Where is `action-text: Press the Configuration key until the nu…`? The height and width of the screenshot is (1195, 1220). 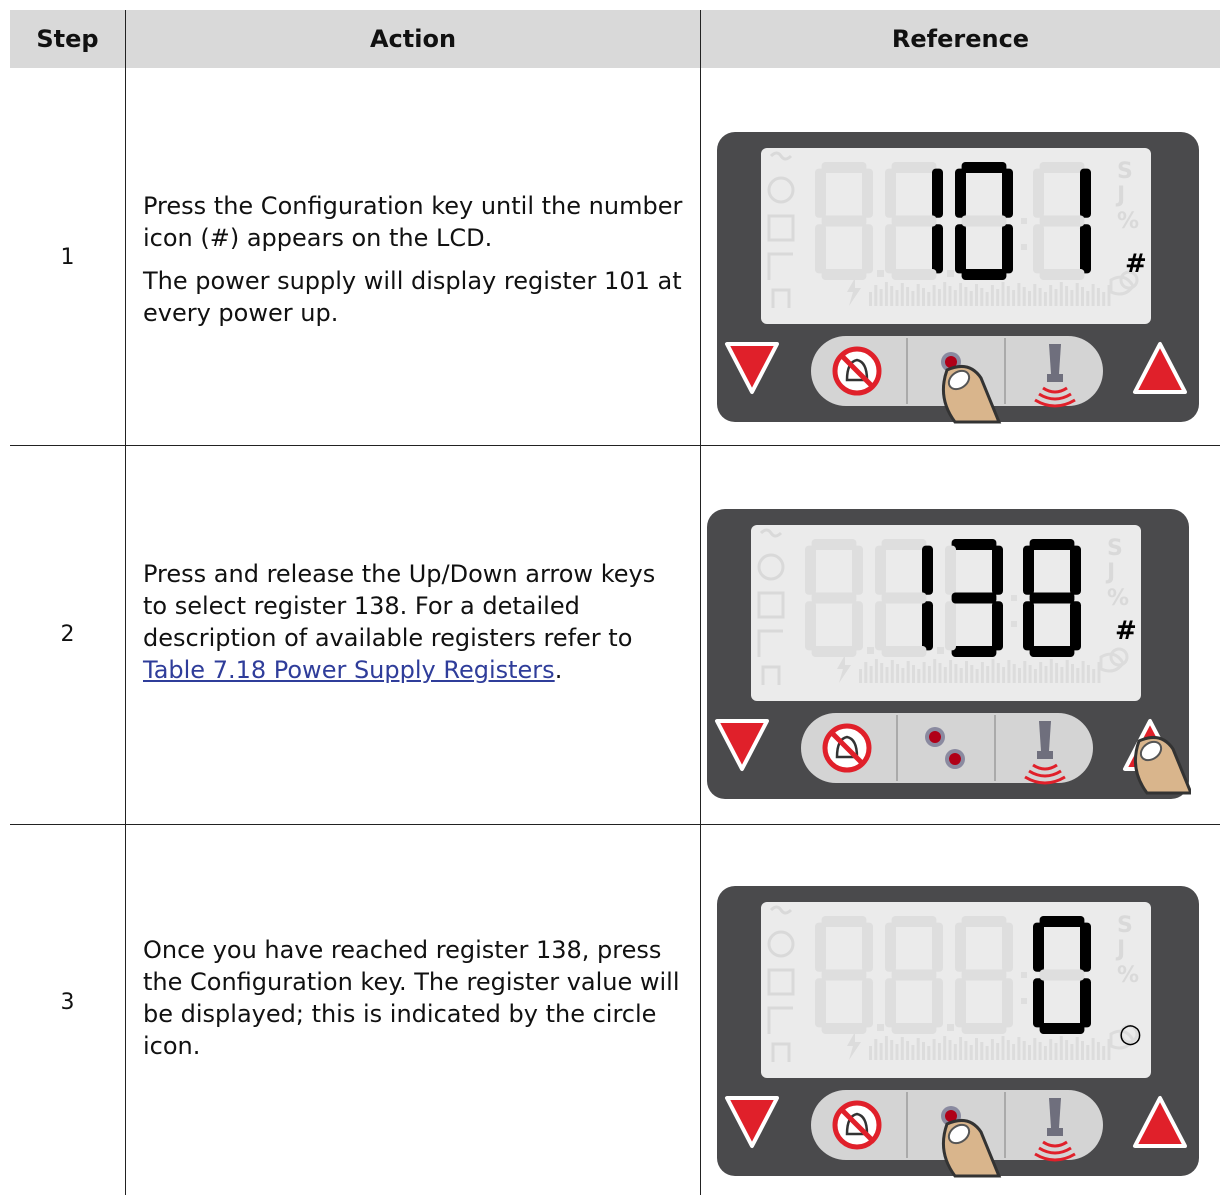
action-text: Press the Configuration key until the nu… is located at coordinates (413, 265).